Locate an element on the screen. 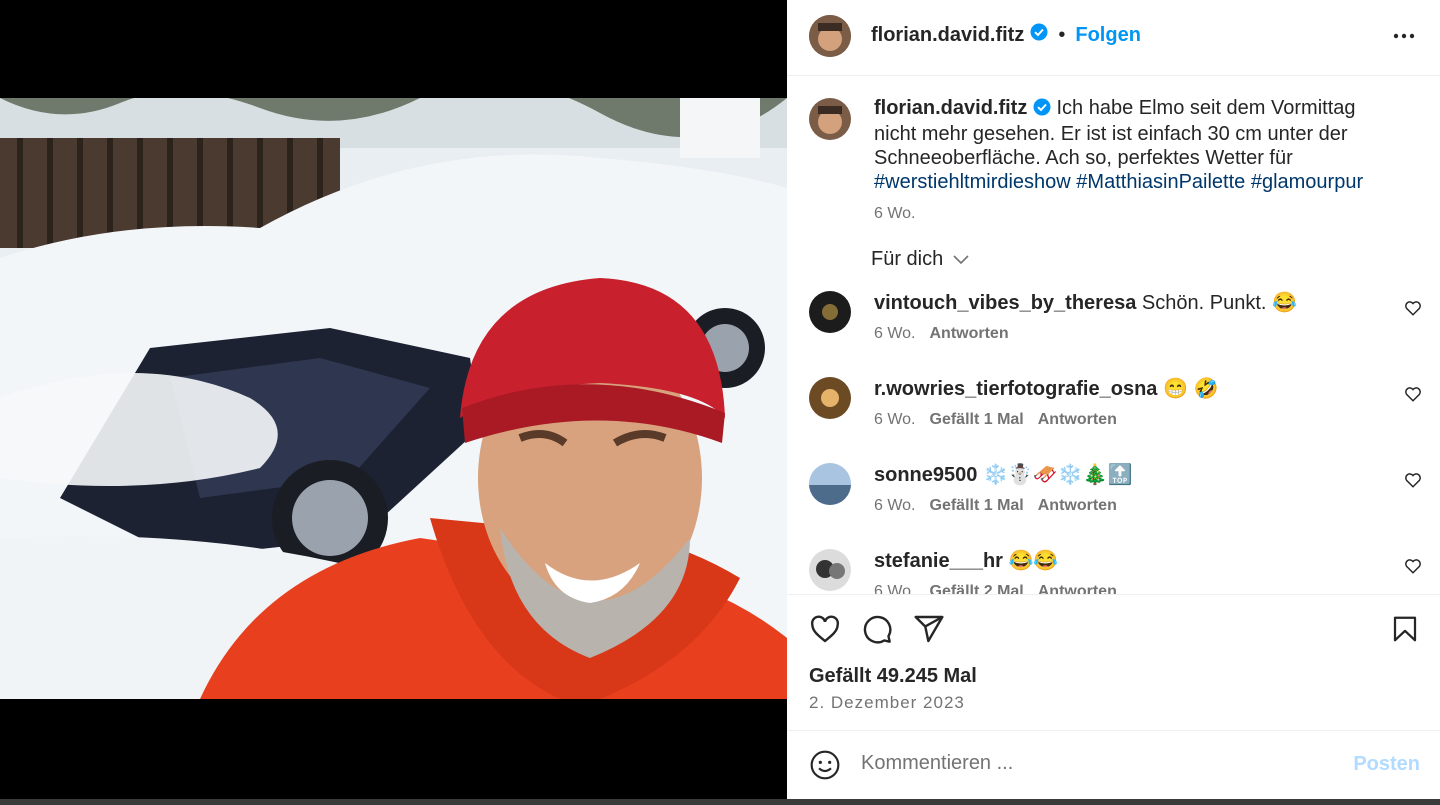  comment-input is located at coordinates (1096, 763).